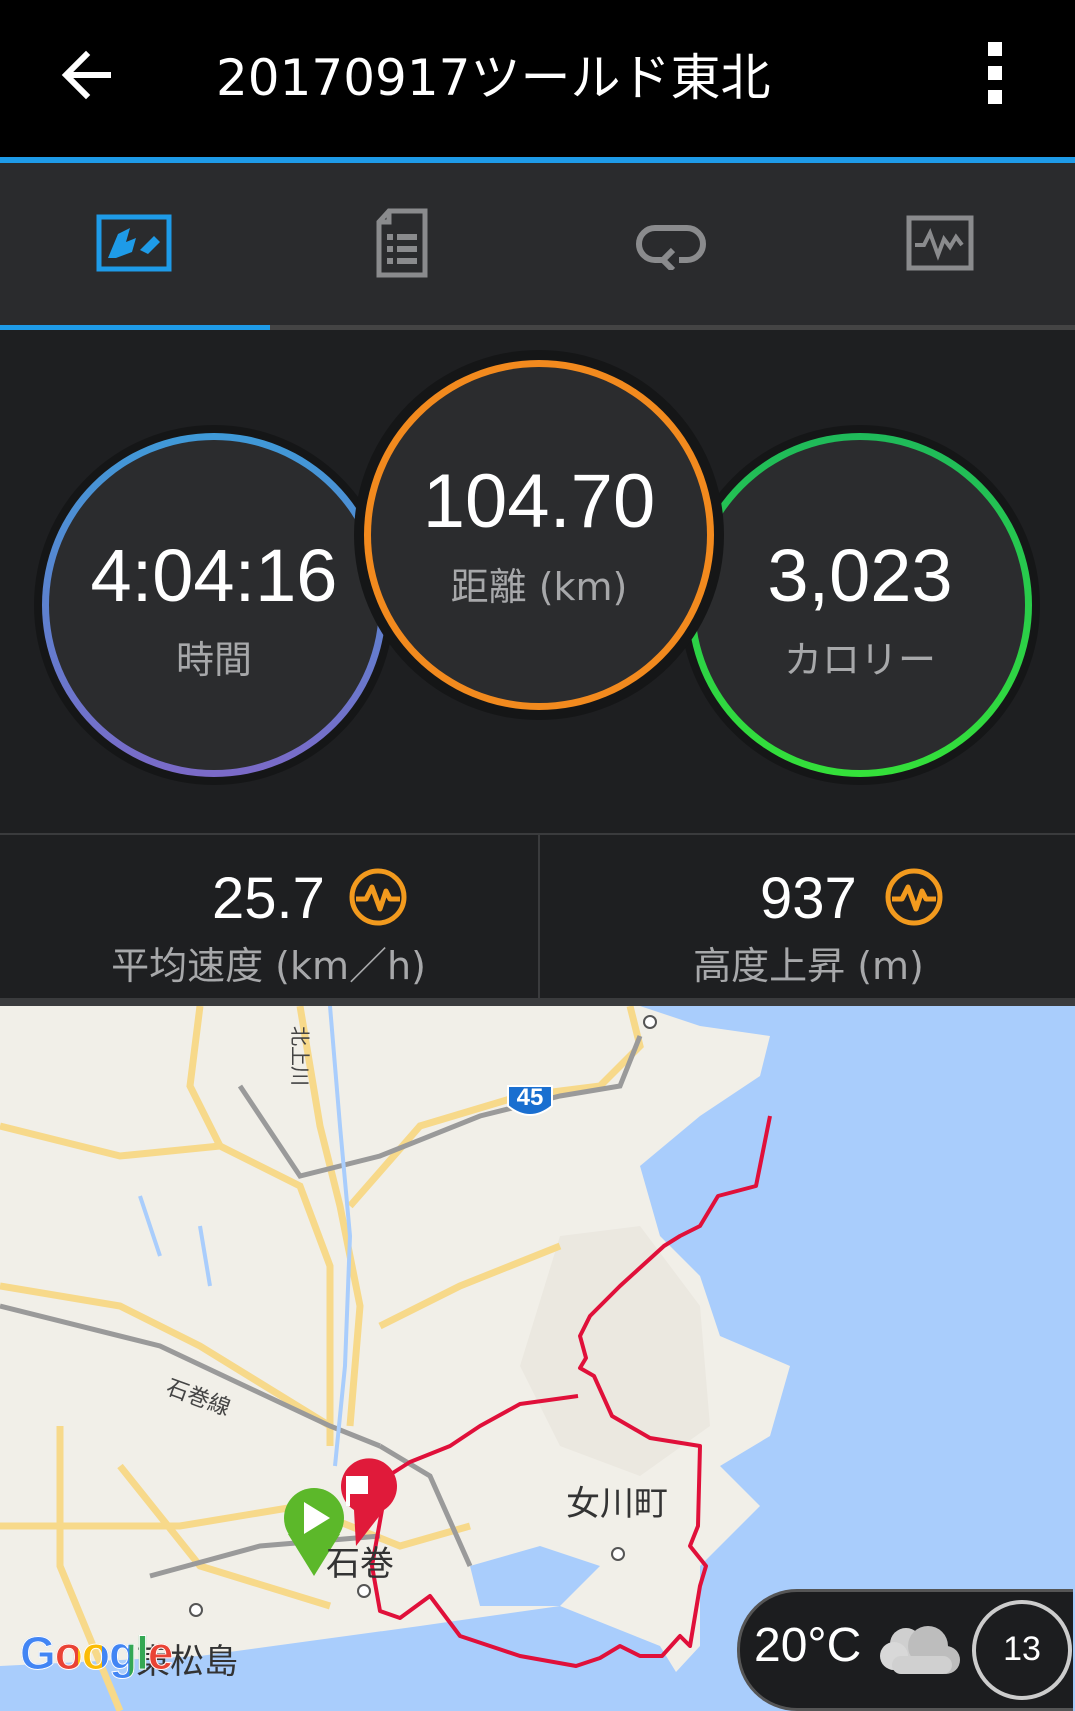 The image size is (1075, 1711). I want to click on elevation-gain-label: 高度上昇 (m), so click(808, 966).